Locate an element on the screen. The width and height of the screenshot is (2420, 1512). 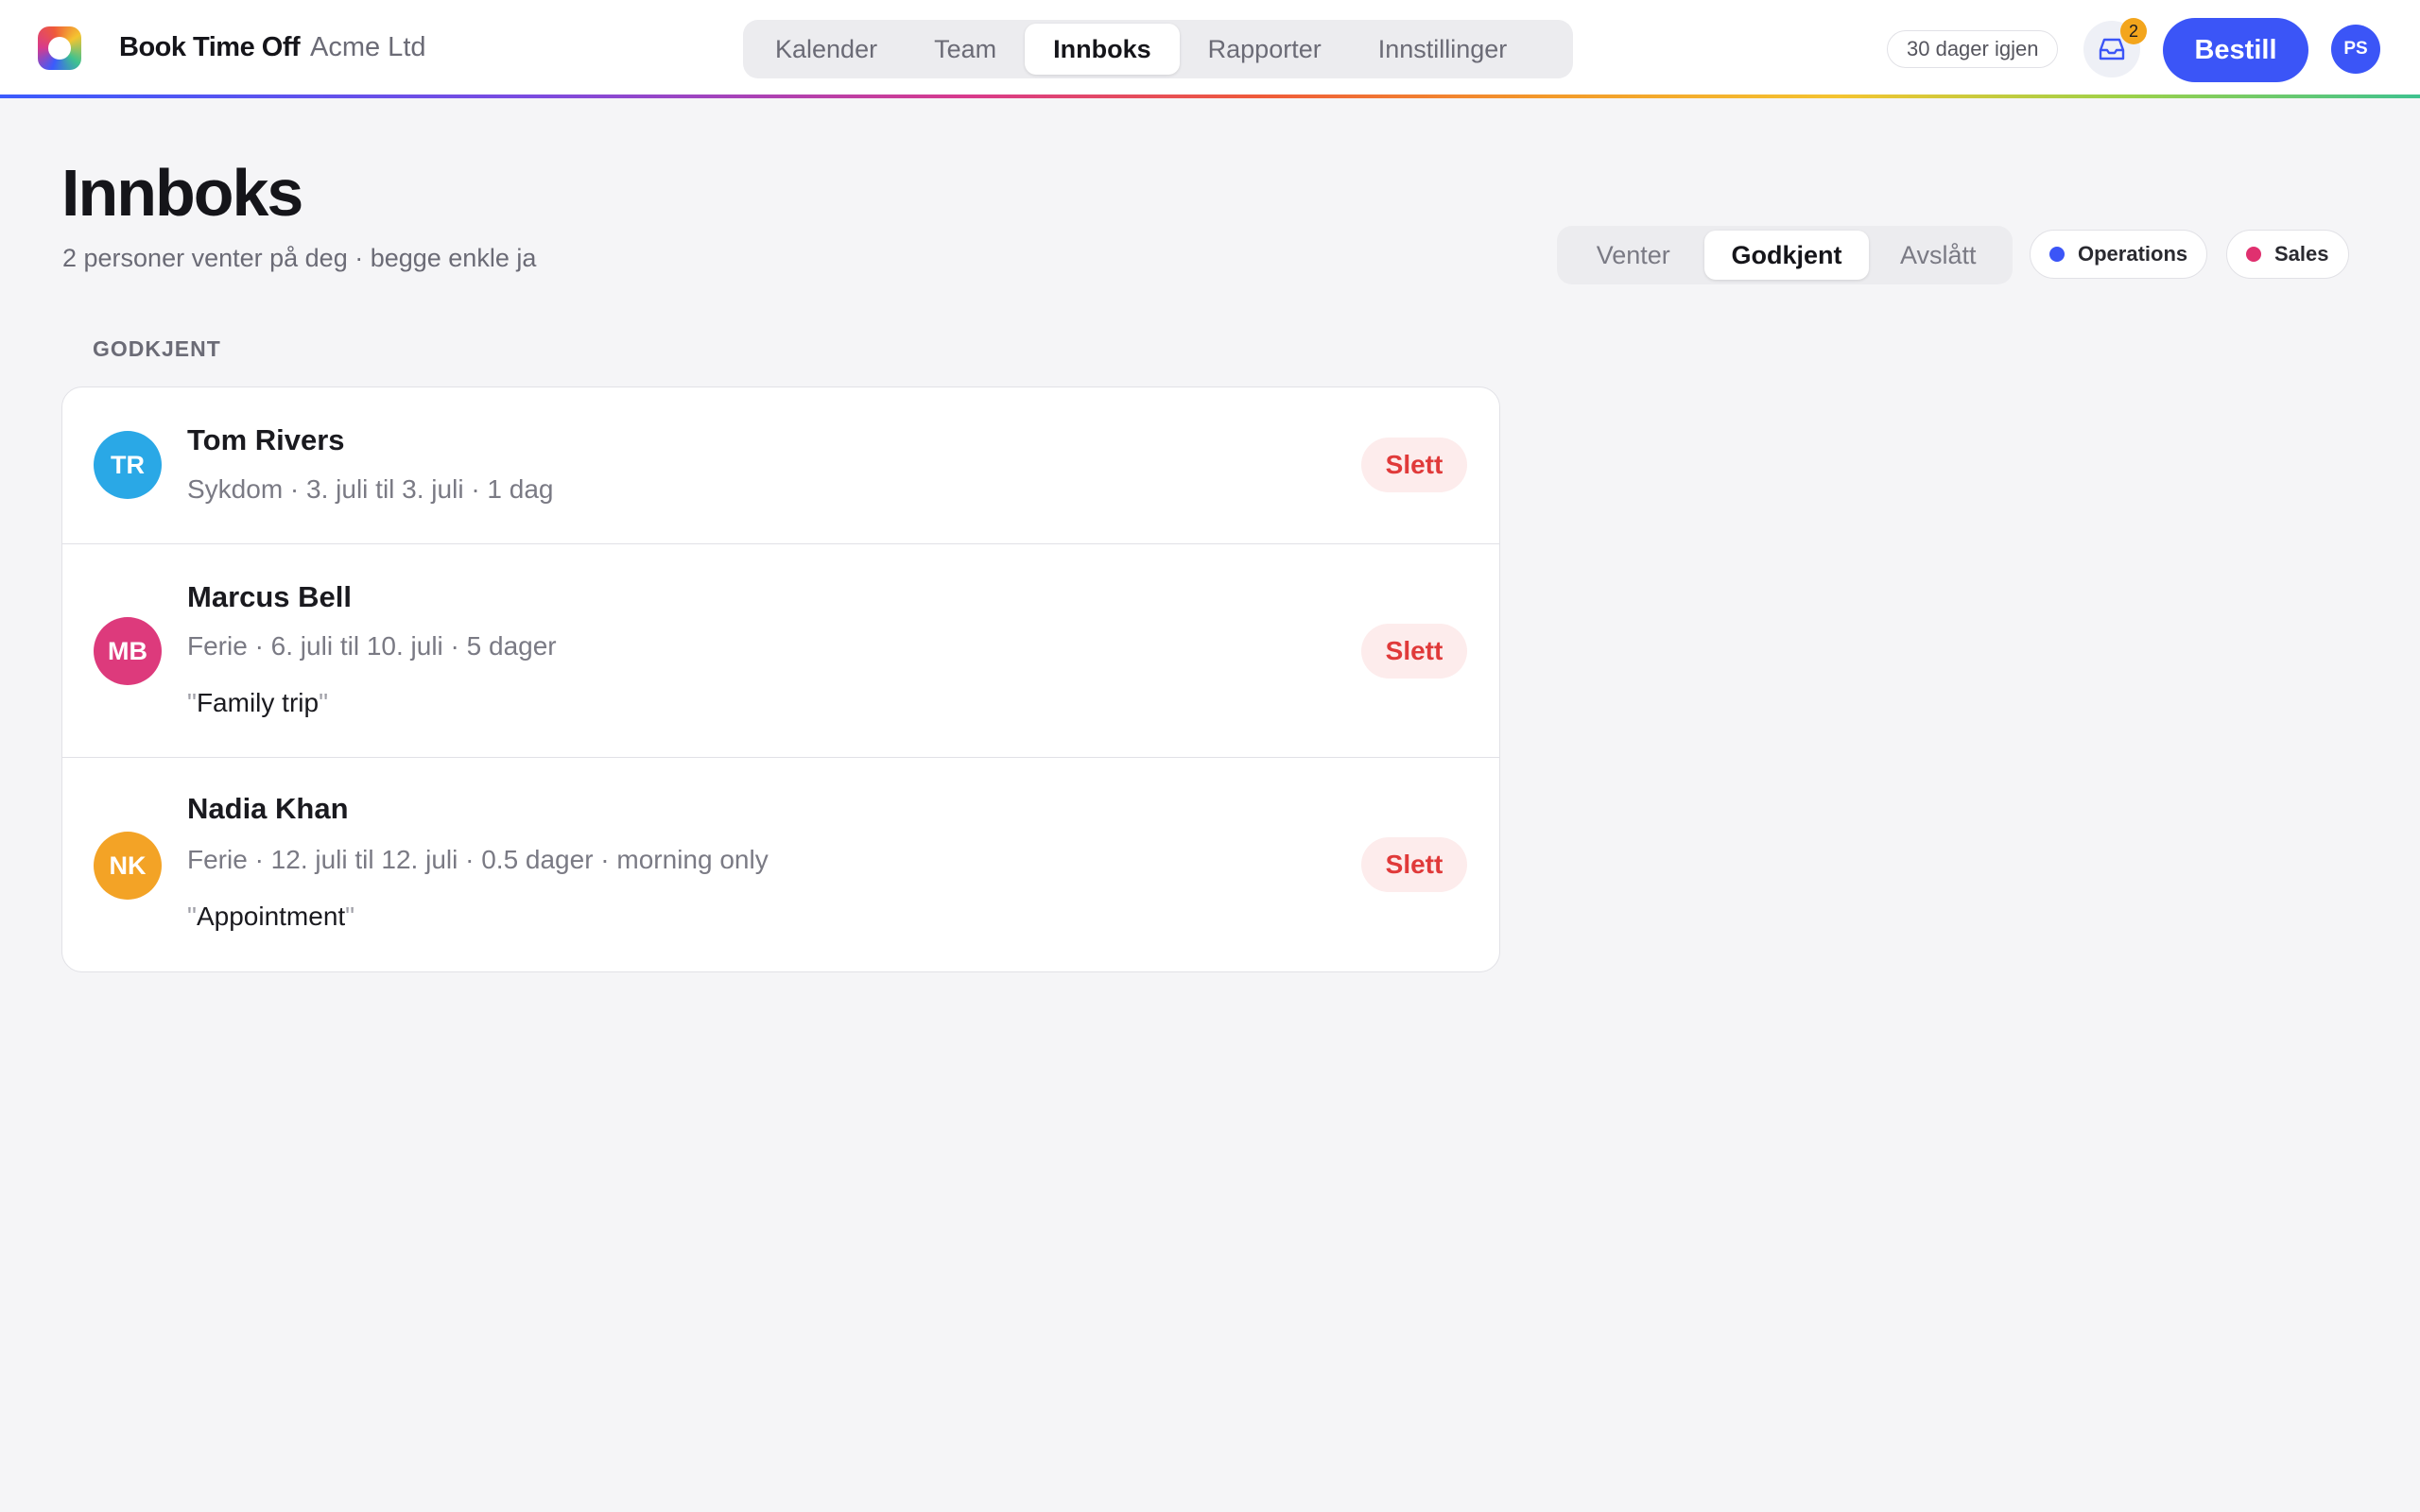
user-avatar: PS is located at coordinates (2355, 49).